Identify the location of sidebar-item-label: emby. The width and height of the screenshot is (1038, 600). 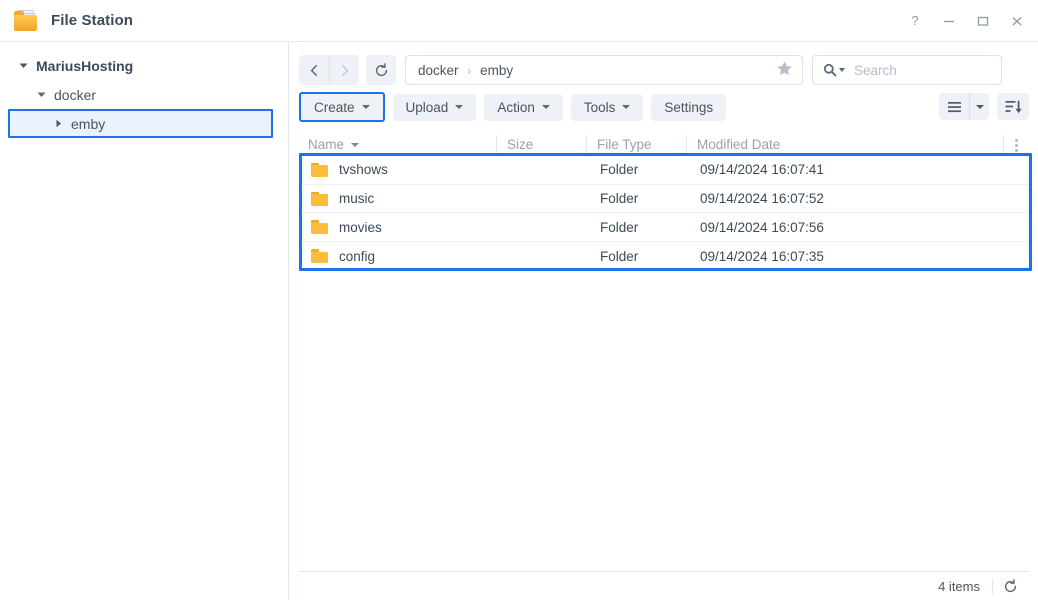
(88, 123).